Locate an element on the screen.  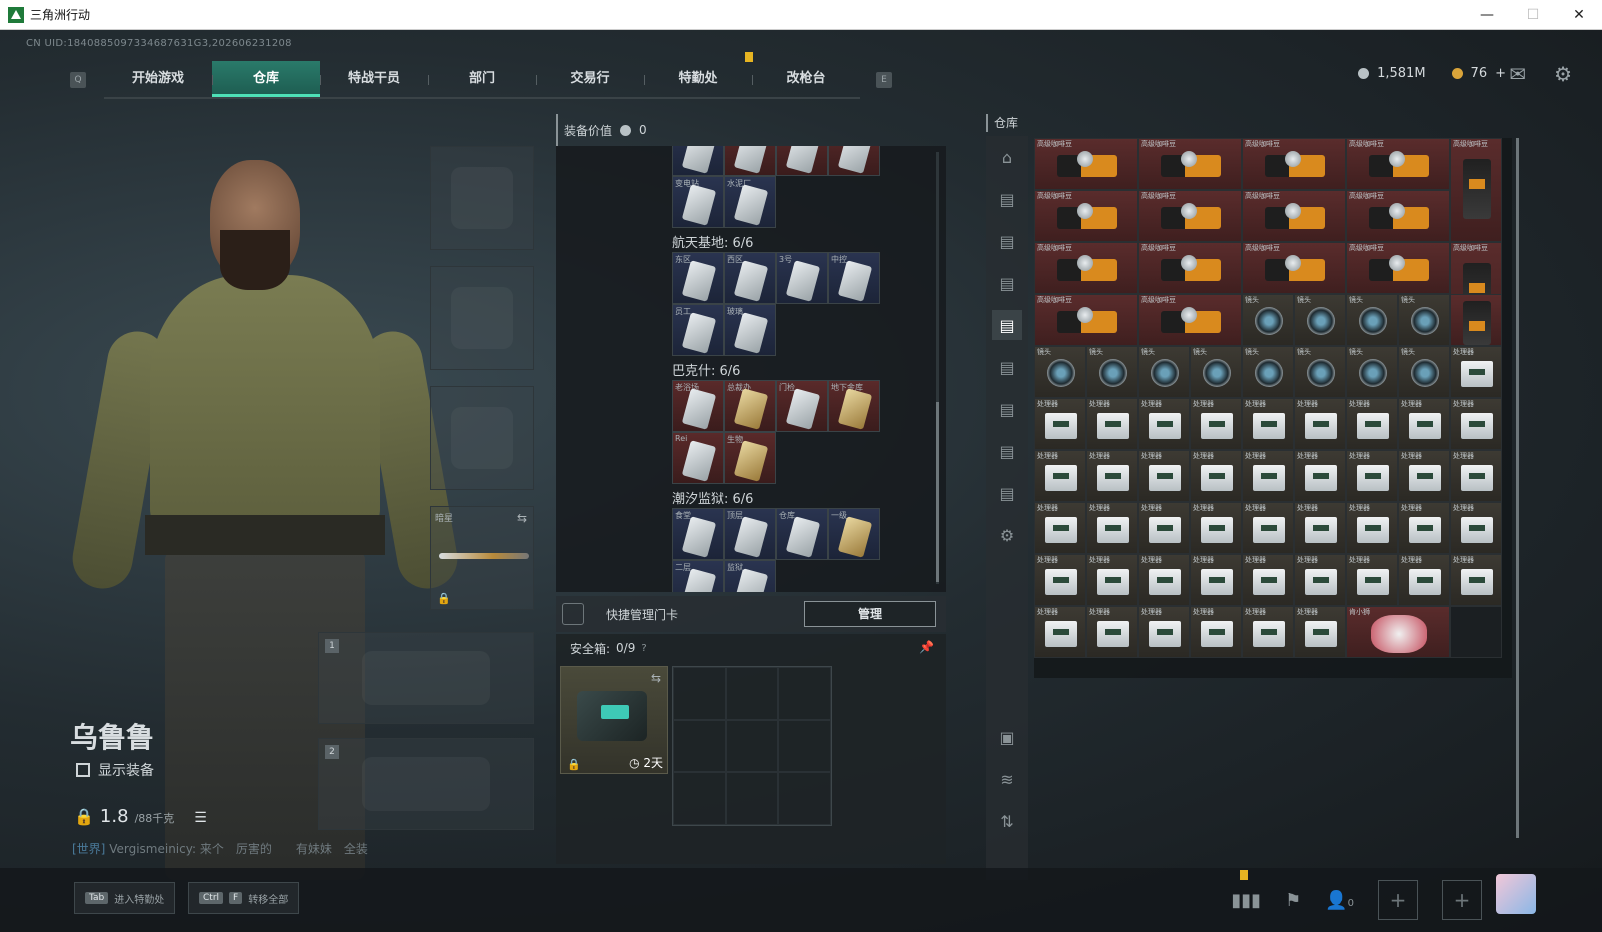
chat-line: [世界] Vergismeinicy: 来个 厉害的 有妹妹 全装 is located at coordinates (220, 848).